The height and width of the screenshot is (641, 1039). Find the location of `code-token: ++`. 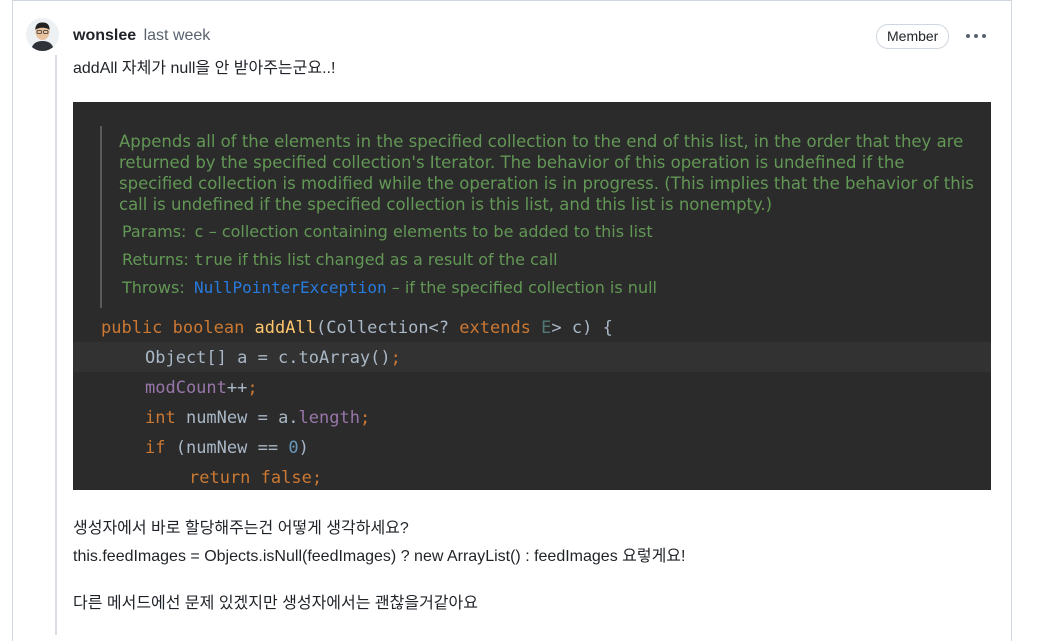

code-token: ++ is located at coordinates (237, 388).